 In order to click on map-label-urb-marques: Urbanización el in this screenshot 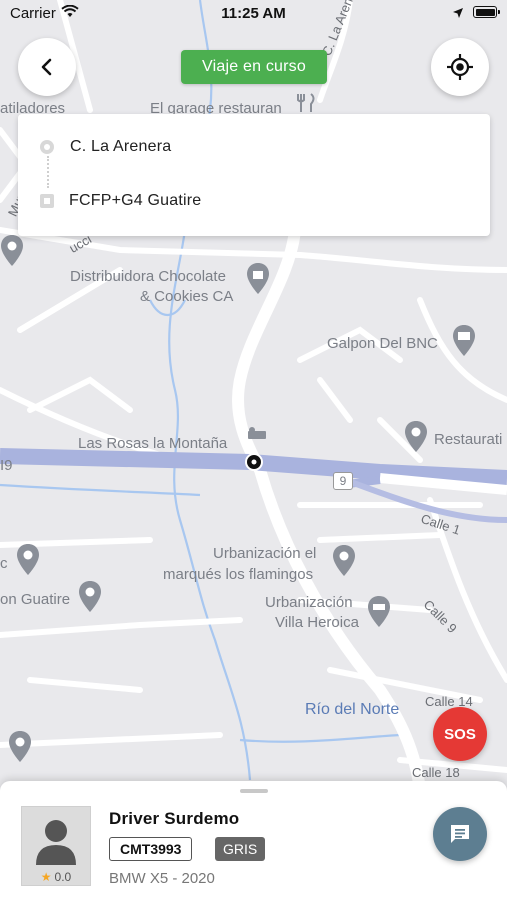, I will do `click(265, 553)`.